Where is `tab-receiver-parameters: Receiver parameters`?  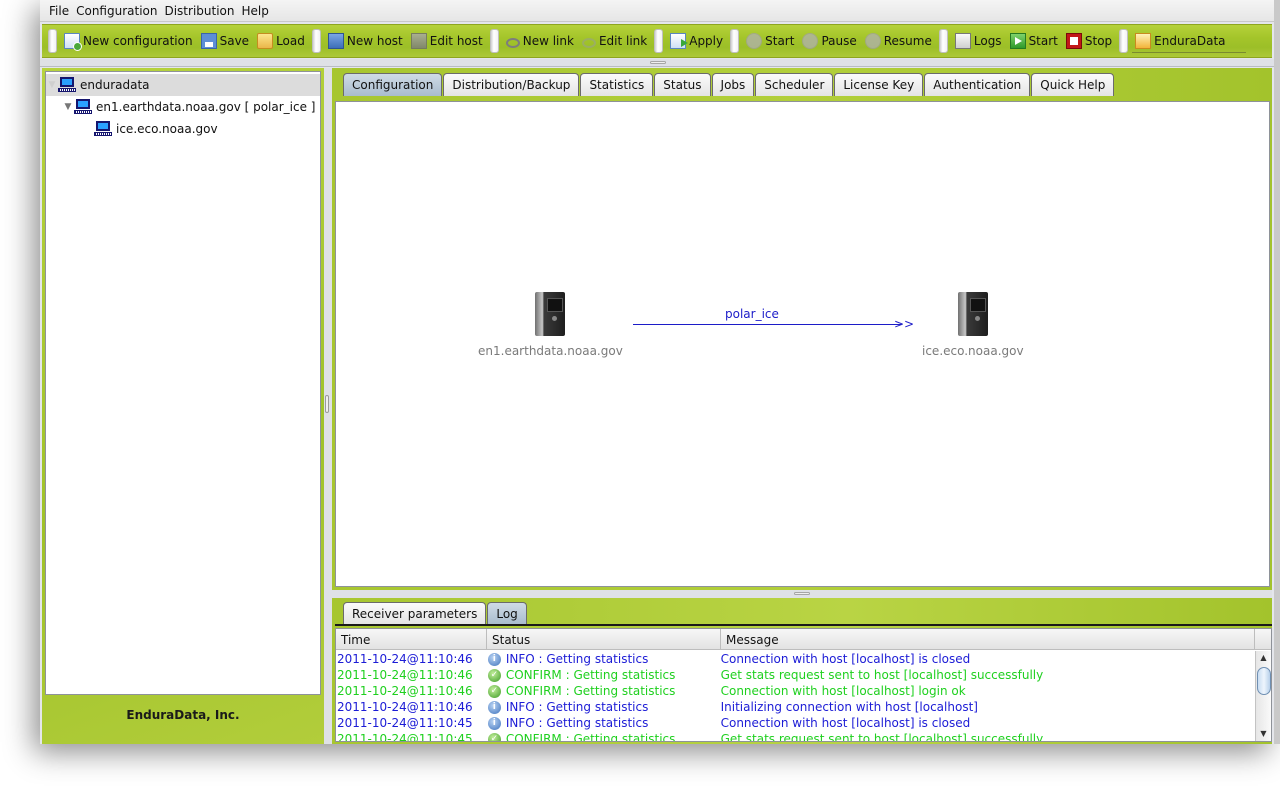 tab-receiver-parameters: Receiver parameters is located at coordinates (415, 613).